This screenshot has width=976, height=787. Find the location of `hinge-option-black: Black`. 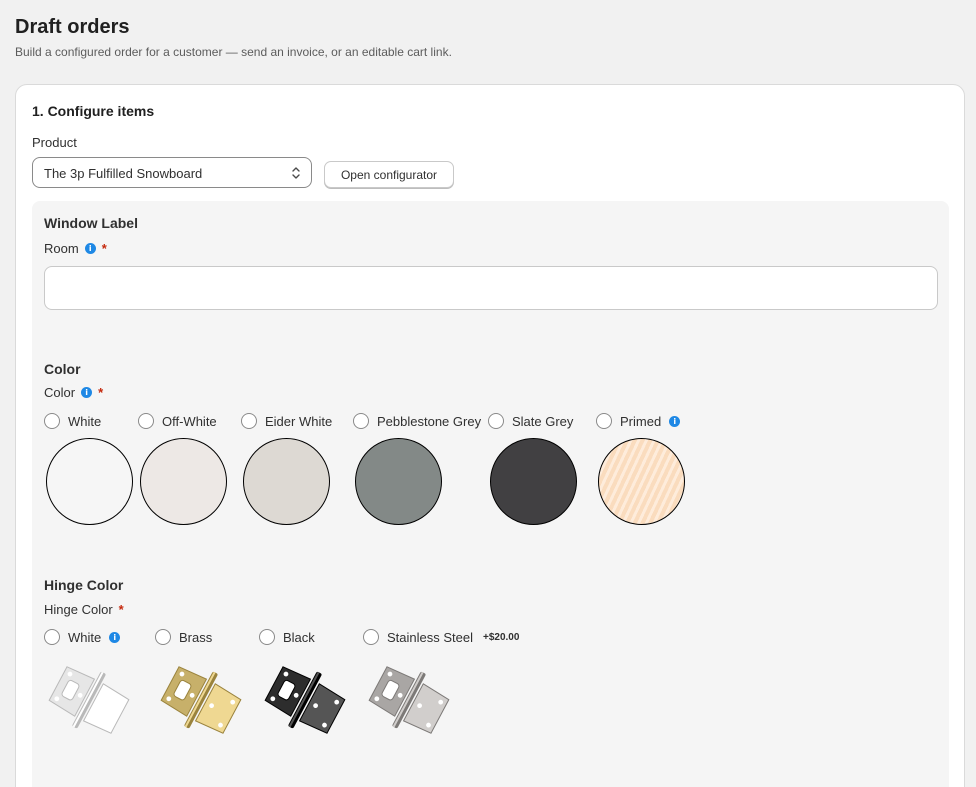

hinge-option-black: Black is located at coordinates (287, 637).